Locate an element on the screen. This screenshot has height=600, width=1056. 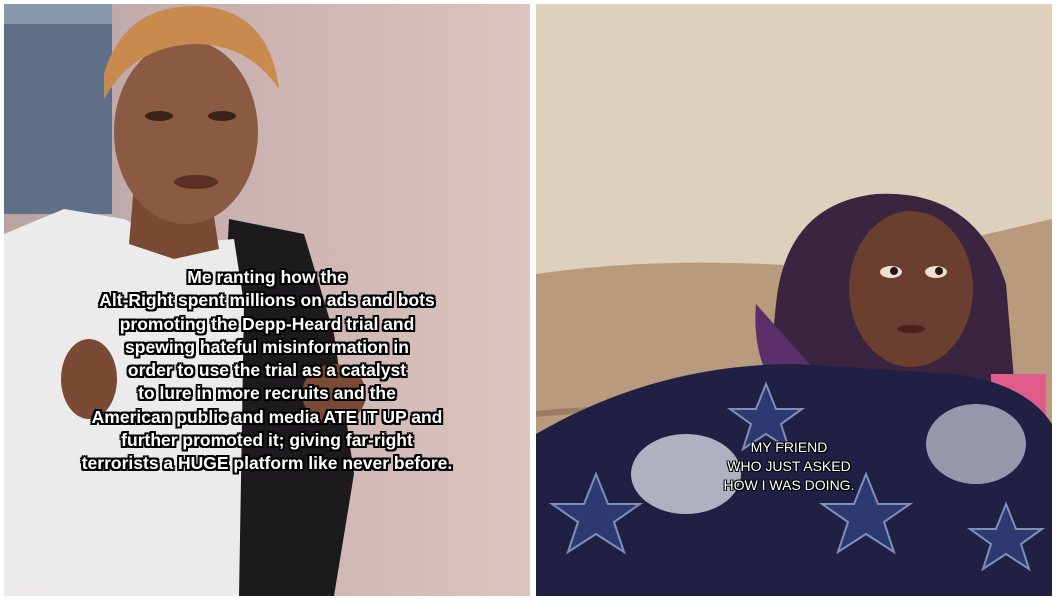
caption-line: order to use the trial as a catalyst is located at coordinates (267, 370).